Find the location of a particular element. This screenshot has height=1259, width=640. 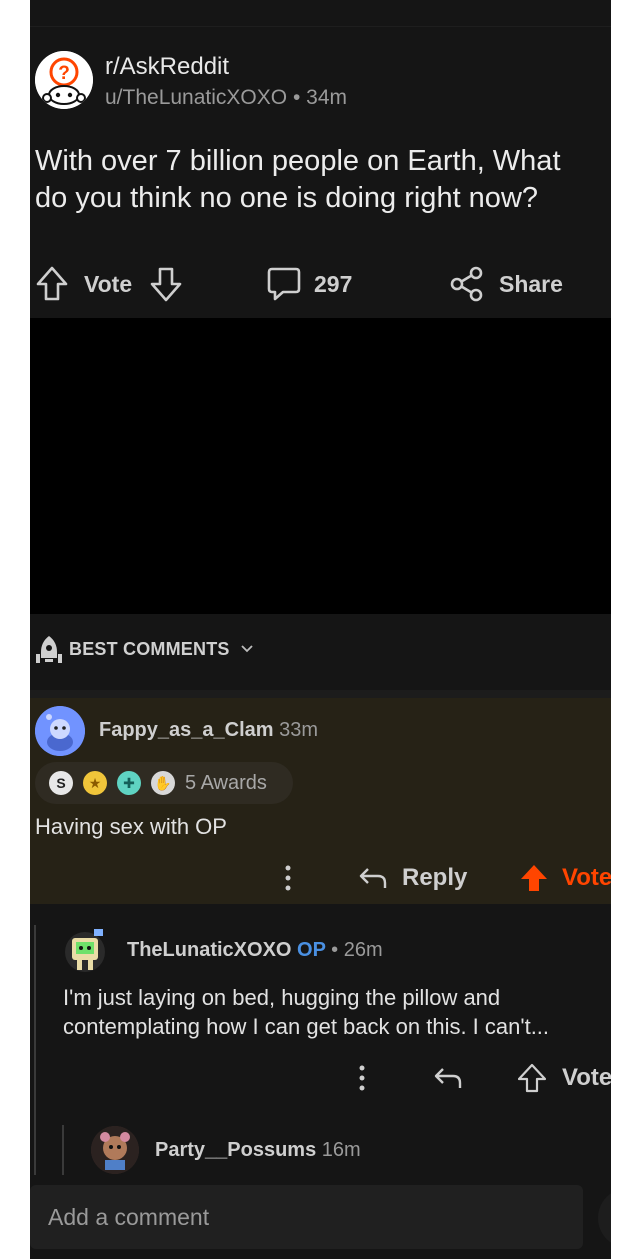

reply-button: Reply is located at coordinates (412, 878).